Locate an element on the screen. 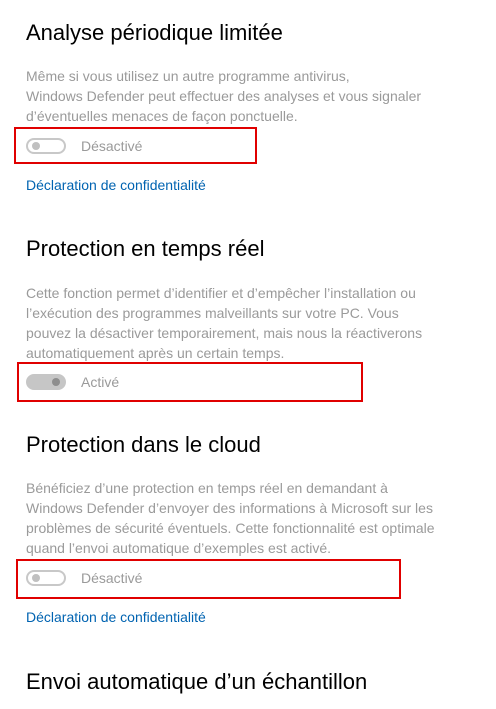  cloud-protection-toggle-row: Désactivé is located at coordinates (84, 578).